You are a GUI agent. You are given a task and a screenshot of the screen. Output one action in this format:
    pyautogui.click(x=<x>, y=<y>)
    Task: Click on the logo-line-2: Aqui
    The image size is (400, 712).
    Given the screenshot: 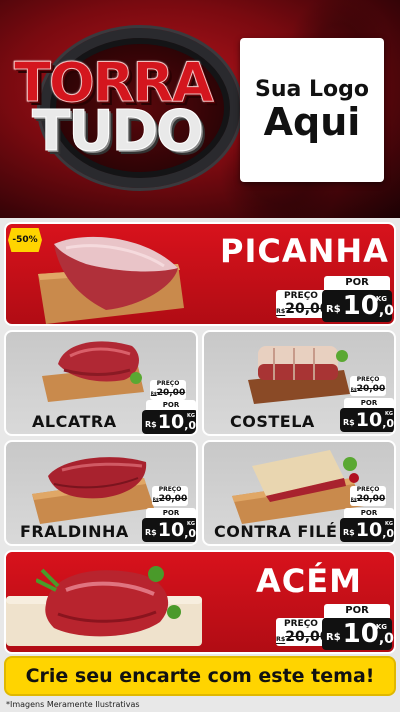 What is the action you would take?
    pyautogui.click(x=312, y=121)
    